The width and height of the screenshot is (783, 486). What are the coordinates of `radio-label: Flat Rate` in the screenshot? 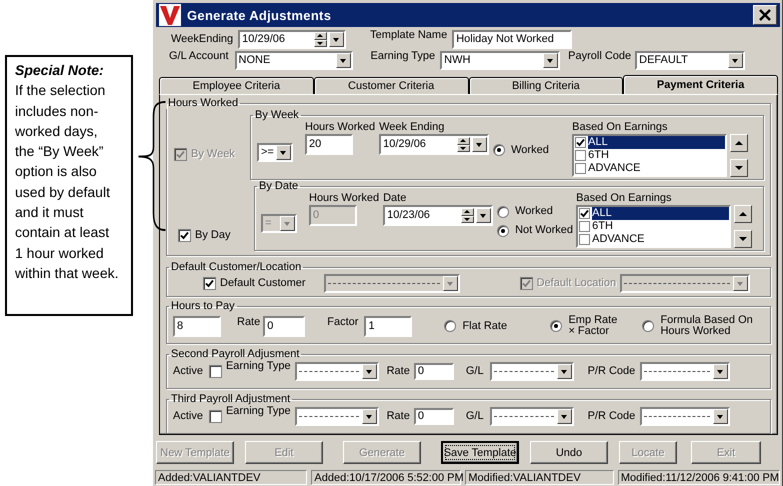 It's located at (485, 326).